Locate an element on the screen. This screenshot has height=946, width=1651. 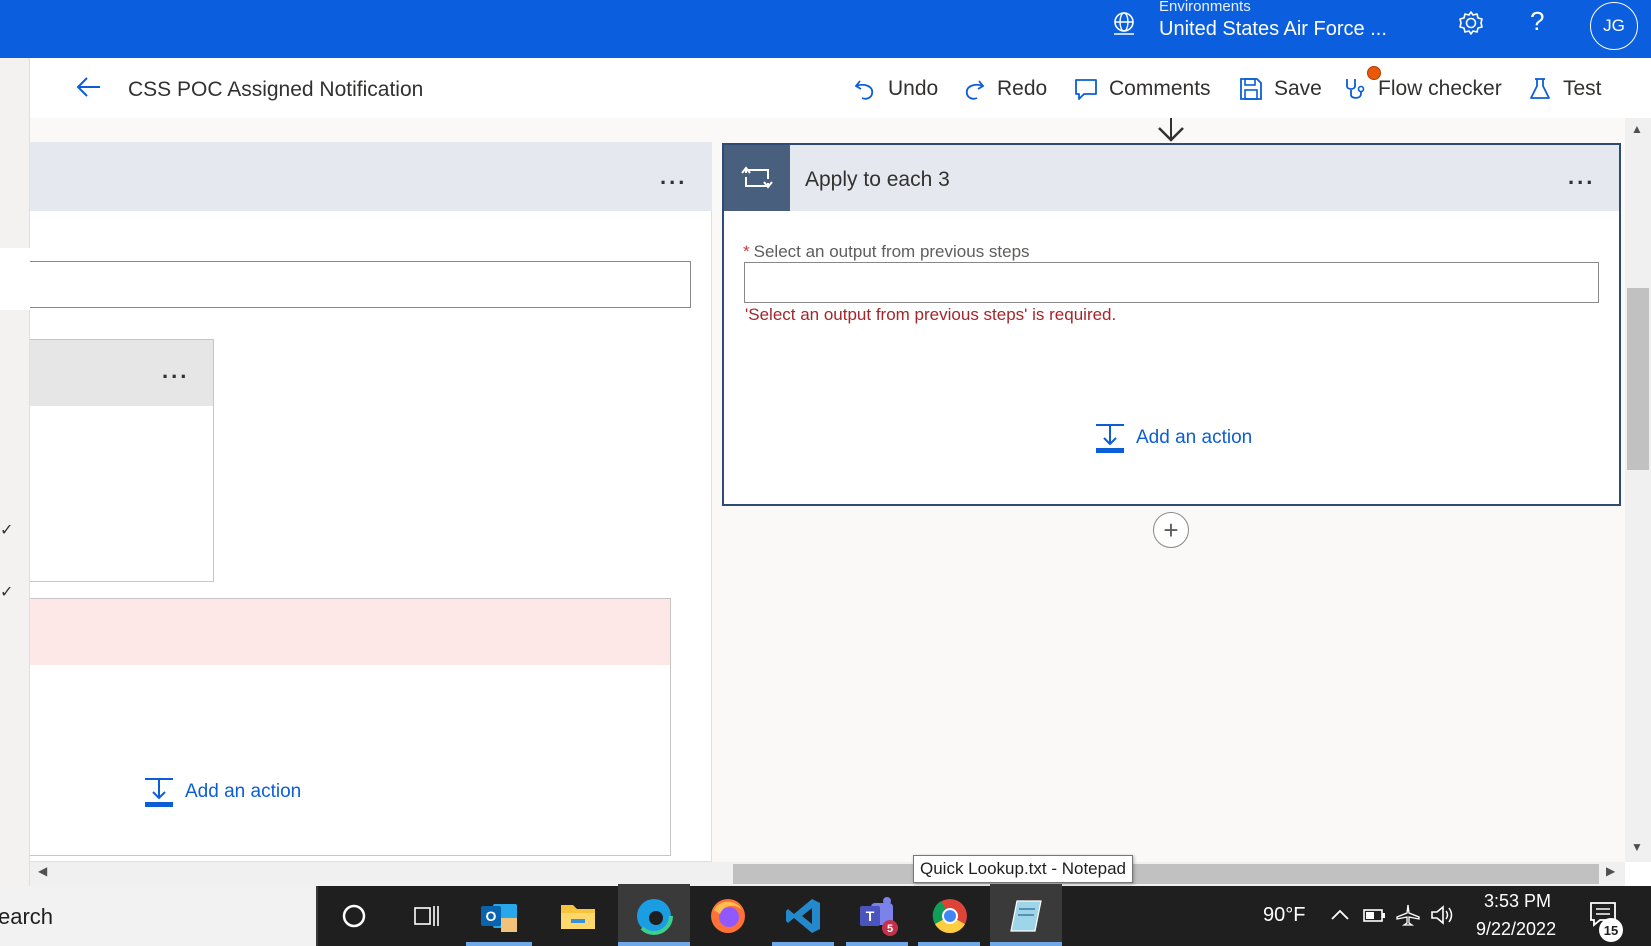
select-output-label: * Select an output from previous steps is located at coordinates (886, 252).